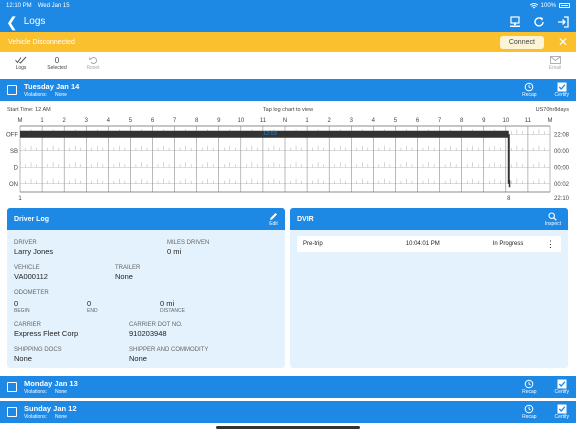  Describe the element at coordinates (21, 68) in the screenshot. I see `logs-tool-label: Logs` at that location.